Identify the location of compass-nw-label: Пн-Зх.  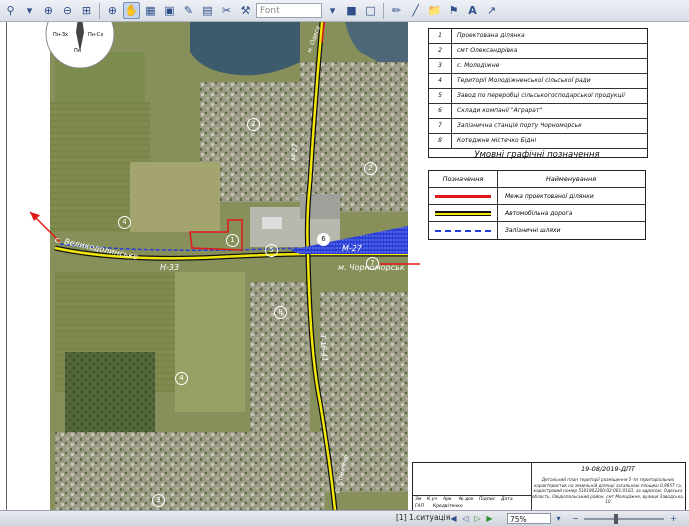
(60, 35).